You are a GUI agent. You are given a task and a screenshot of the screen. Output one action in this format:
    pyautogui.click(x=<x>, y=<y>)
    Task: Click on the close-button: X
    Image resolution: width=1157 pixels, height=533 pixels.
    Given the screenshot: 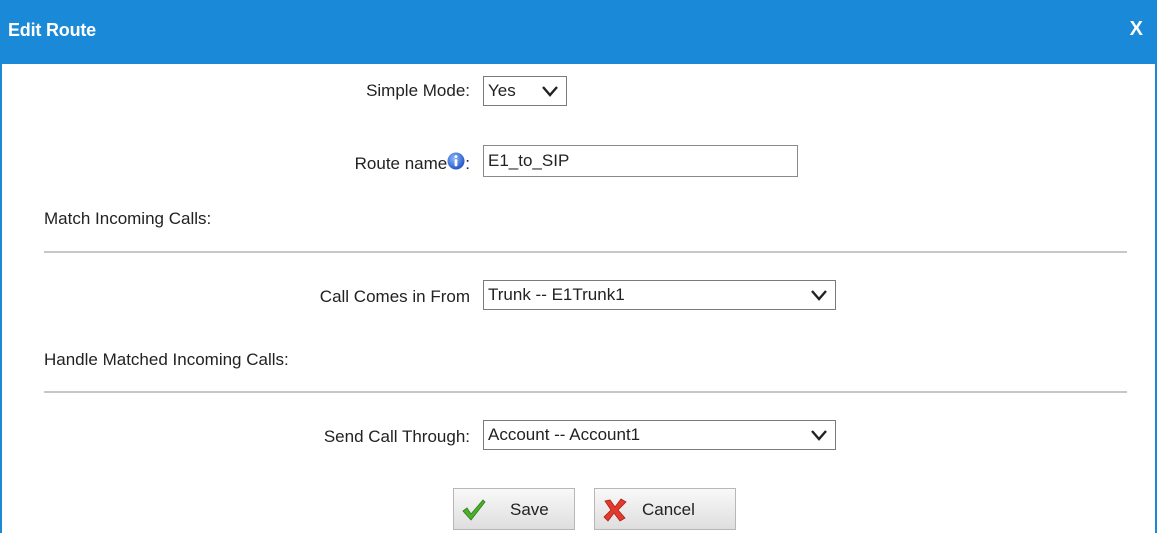 What is the action you would take?
    pyautogui.click(x=1136, y=29)
    